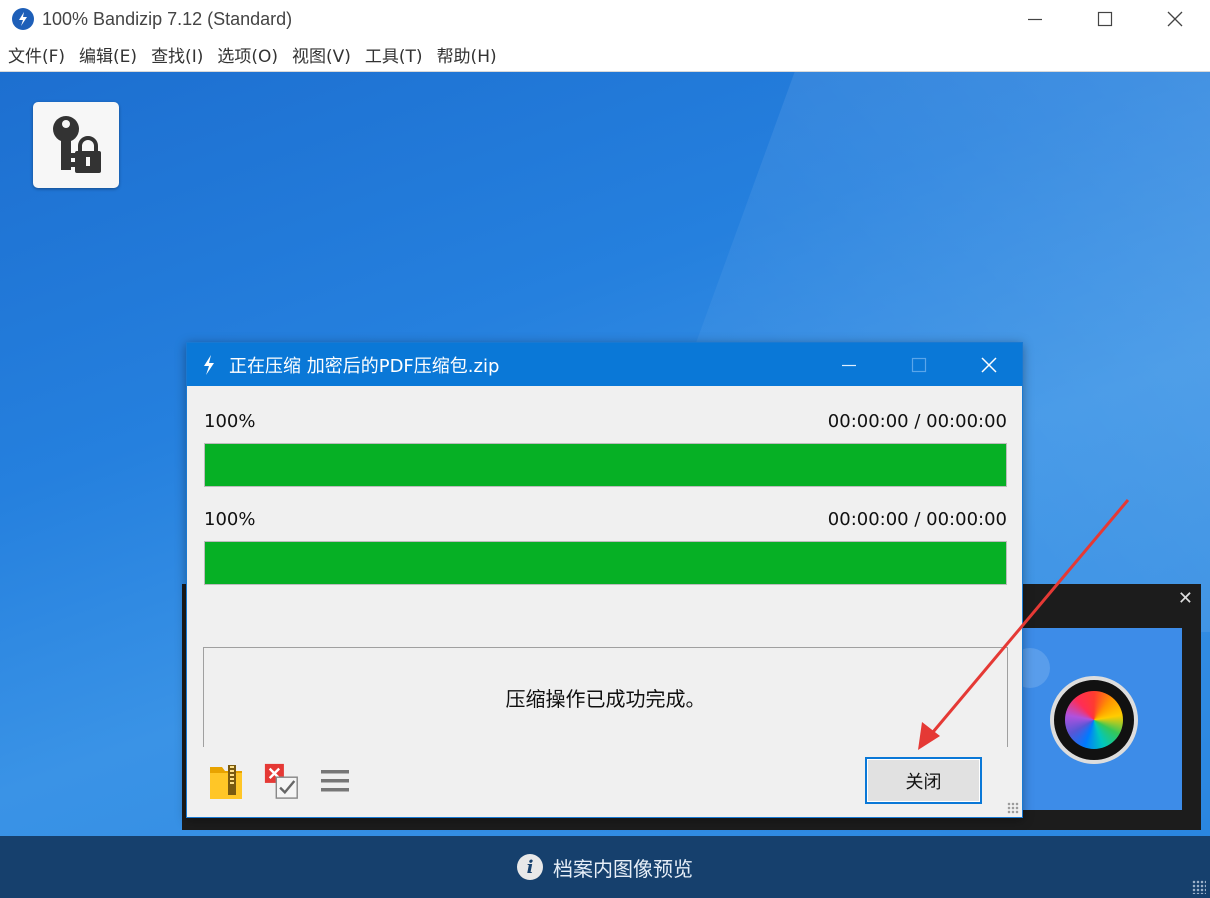  What do you see at coordinates (321, 54) in the screenshot?
I see `menu-view: 视图(V)` at bounding box center [321, 54].